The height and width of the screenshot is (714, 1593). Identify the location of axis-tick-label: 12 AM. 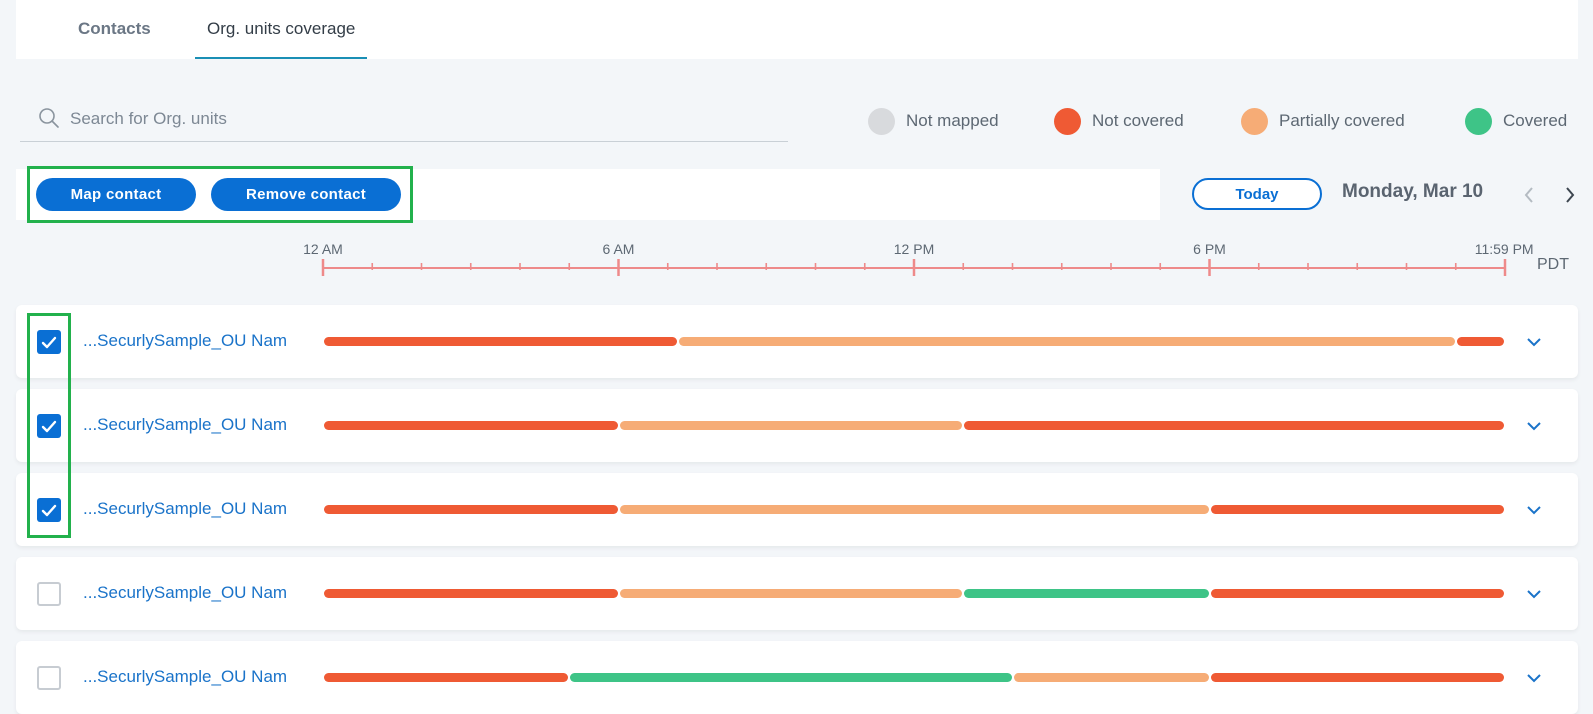
(323, 249).